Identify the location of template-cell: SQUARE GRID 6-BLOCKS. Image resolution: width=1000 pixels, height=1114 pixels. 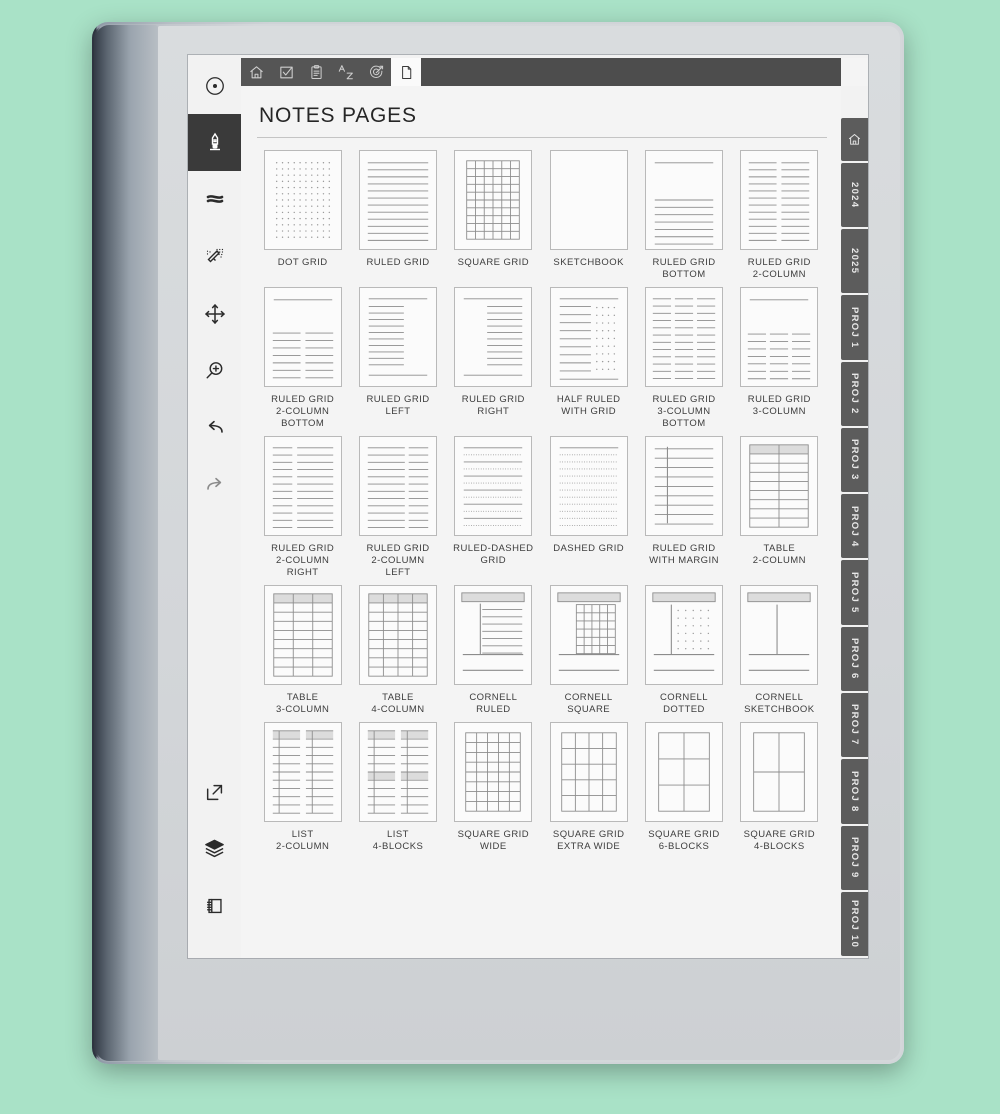
(683, 787).